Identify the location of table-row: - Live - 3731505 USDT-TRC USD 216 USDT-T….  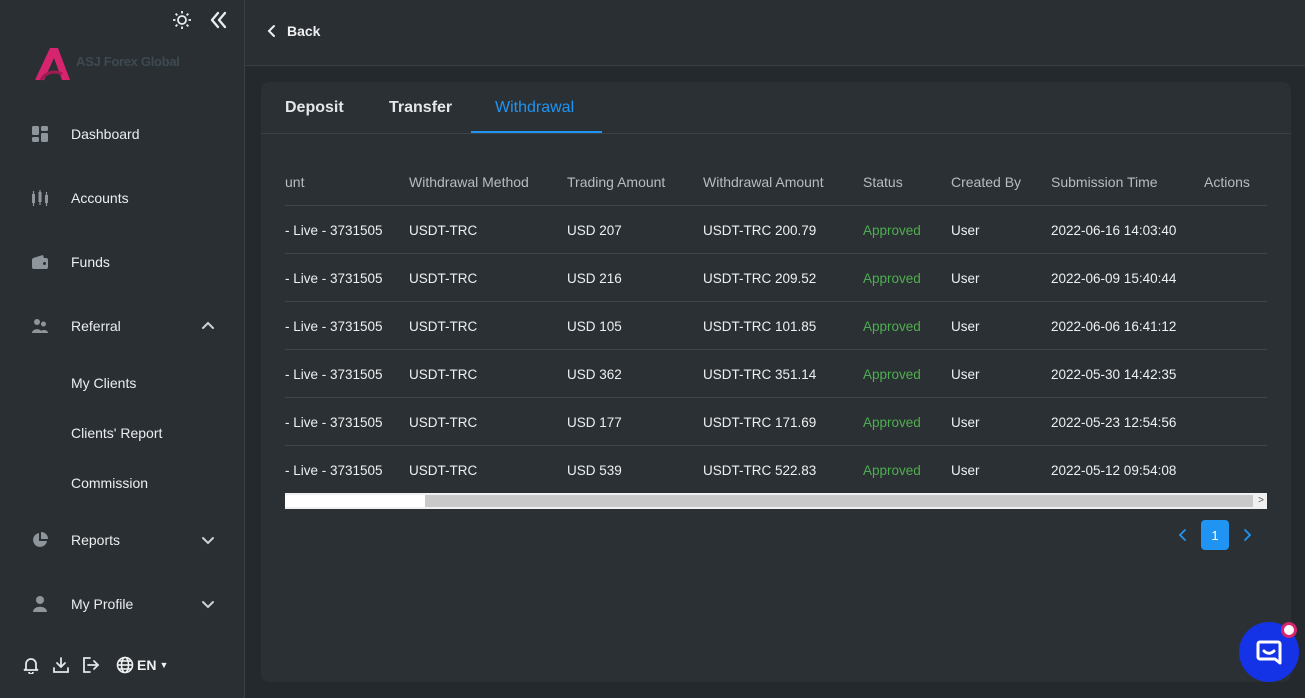
(776, 278).